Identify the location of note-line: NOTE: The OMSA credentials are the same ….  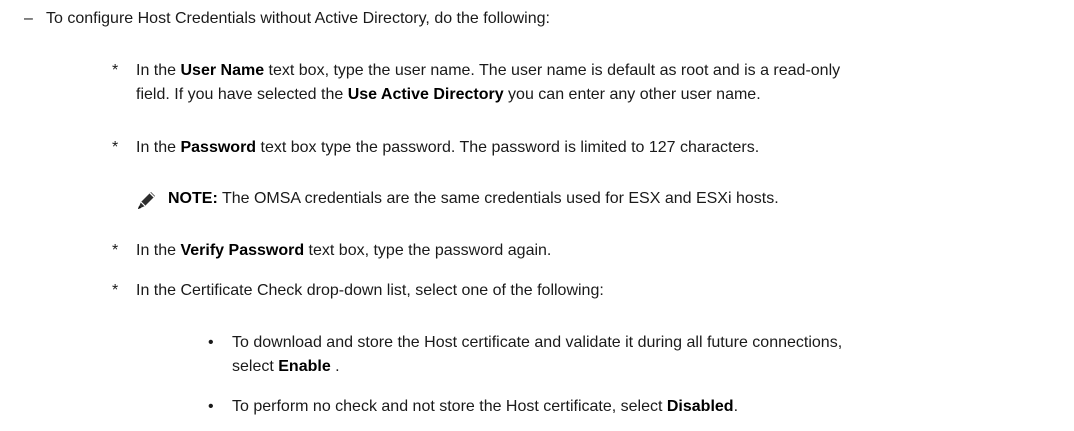
(473, 199).